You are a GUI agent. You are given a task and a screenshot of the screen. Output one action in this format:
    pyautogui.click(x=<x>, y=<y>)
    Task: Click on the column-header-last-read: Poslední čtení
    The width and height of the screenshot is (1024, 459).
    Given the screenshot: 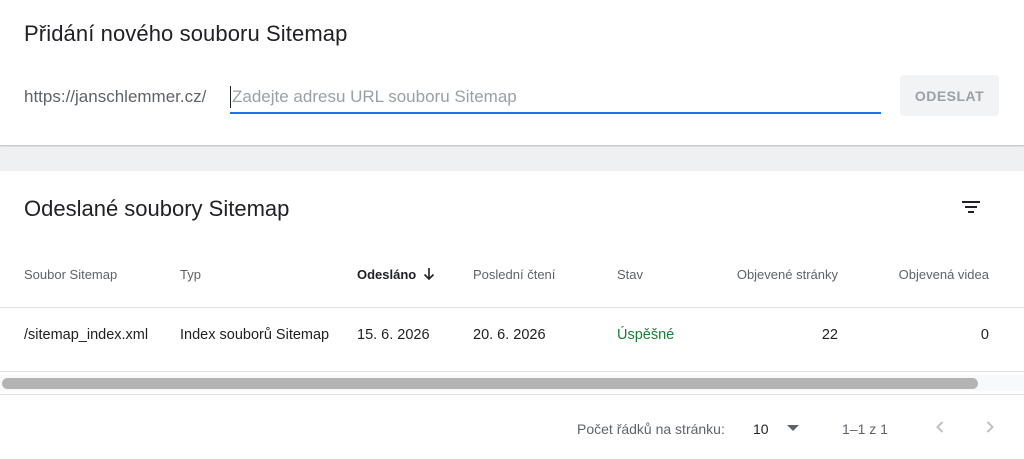 What is the action you would take?
    pyautogui.click(x=514, y=274)
    